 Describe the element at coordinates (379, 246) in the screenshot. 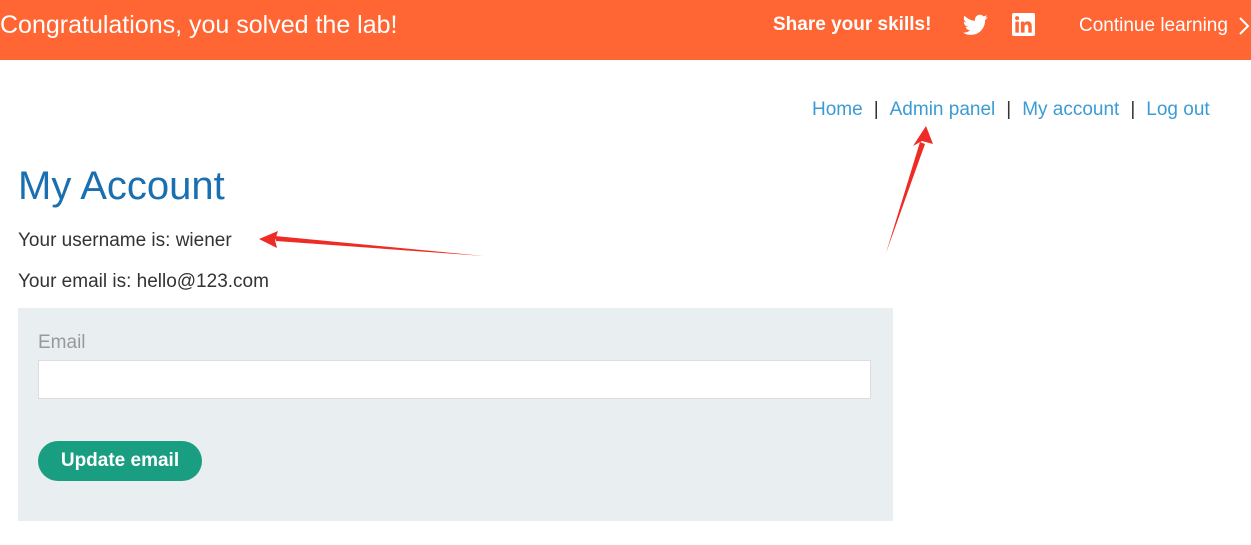

I see `annotation-arrow-username` at that location.